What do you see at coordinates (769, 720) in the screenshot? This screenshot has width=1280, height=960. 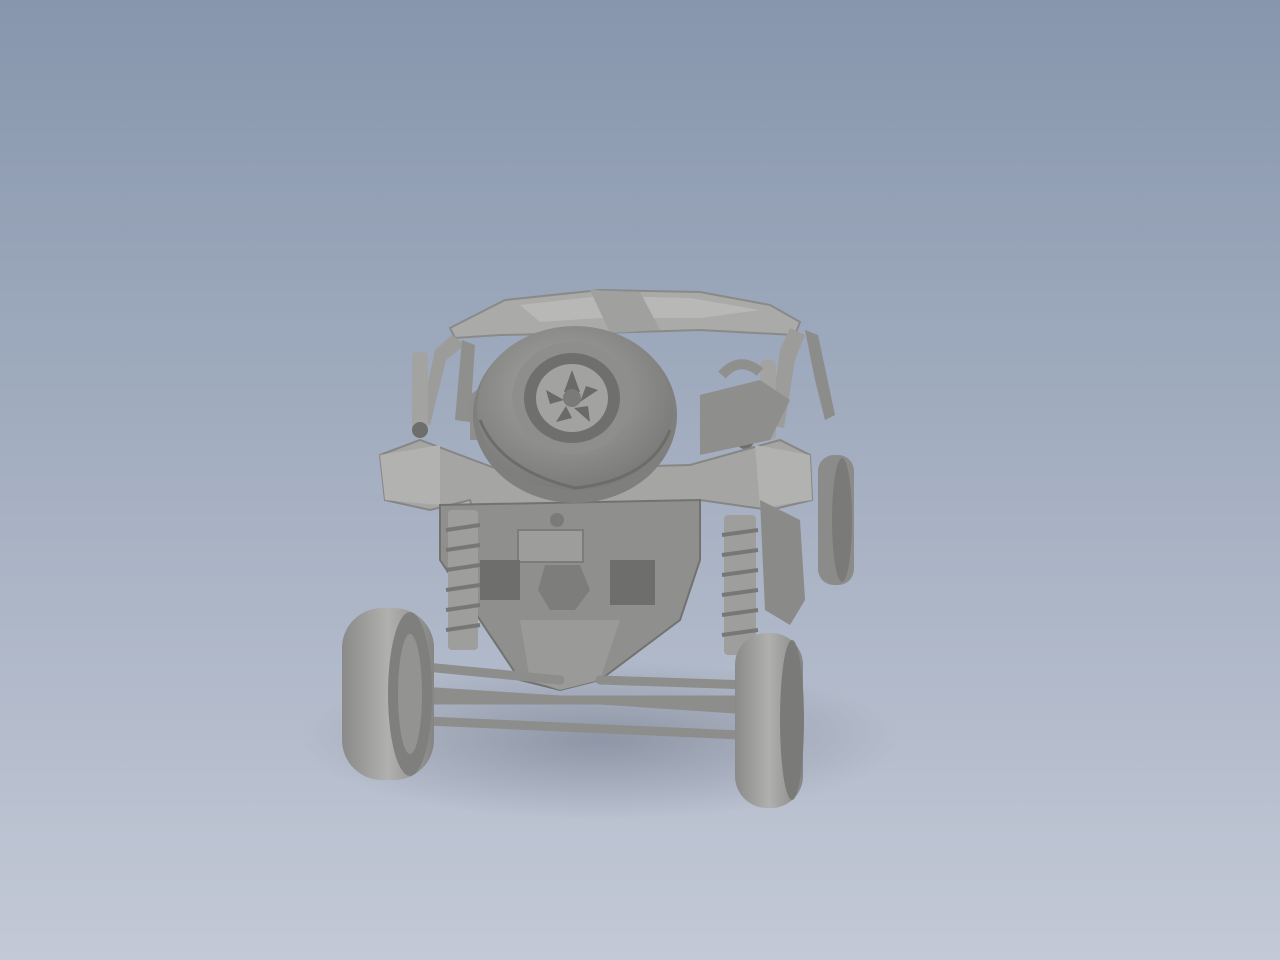 I see `rear-right-wheel` at bounding box center [769, 720].